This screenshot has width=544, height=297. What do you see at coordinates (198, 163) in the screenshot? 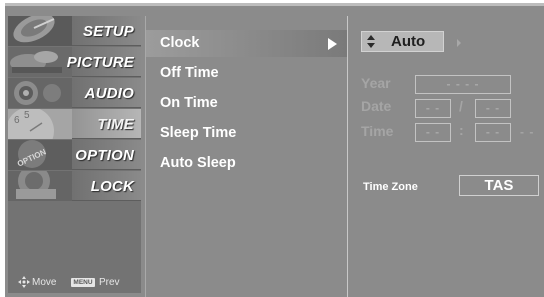
I see `submenu-item-label: Auto Sleep` at bounding box center [198, 163].